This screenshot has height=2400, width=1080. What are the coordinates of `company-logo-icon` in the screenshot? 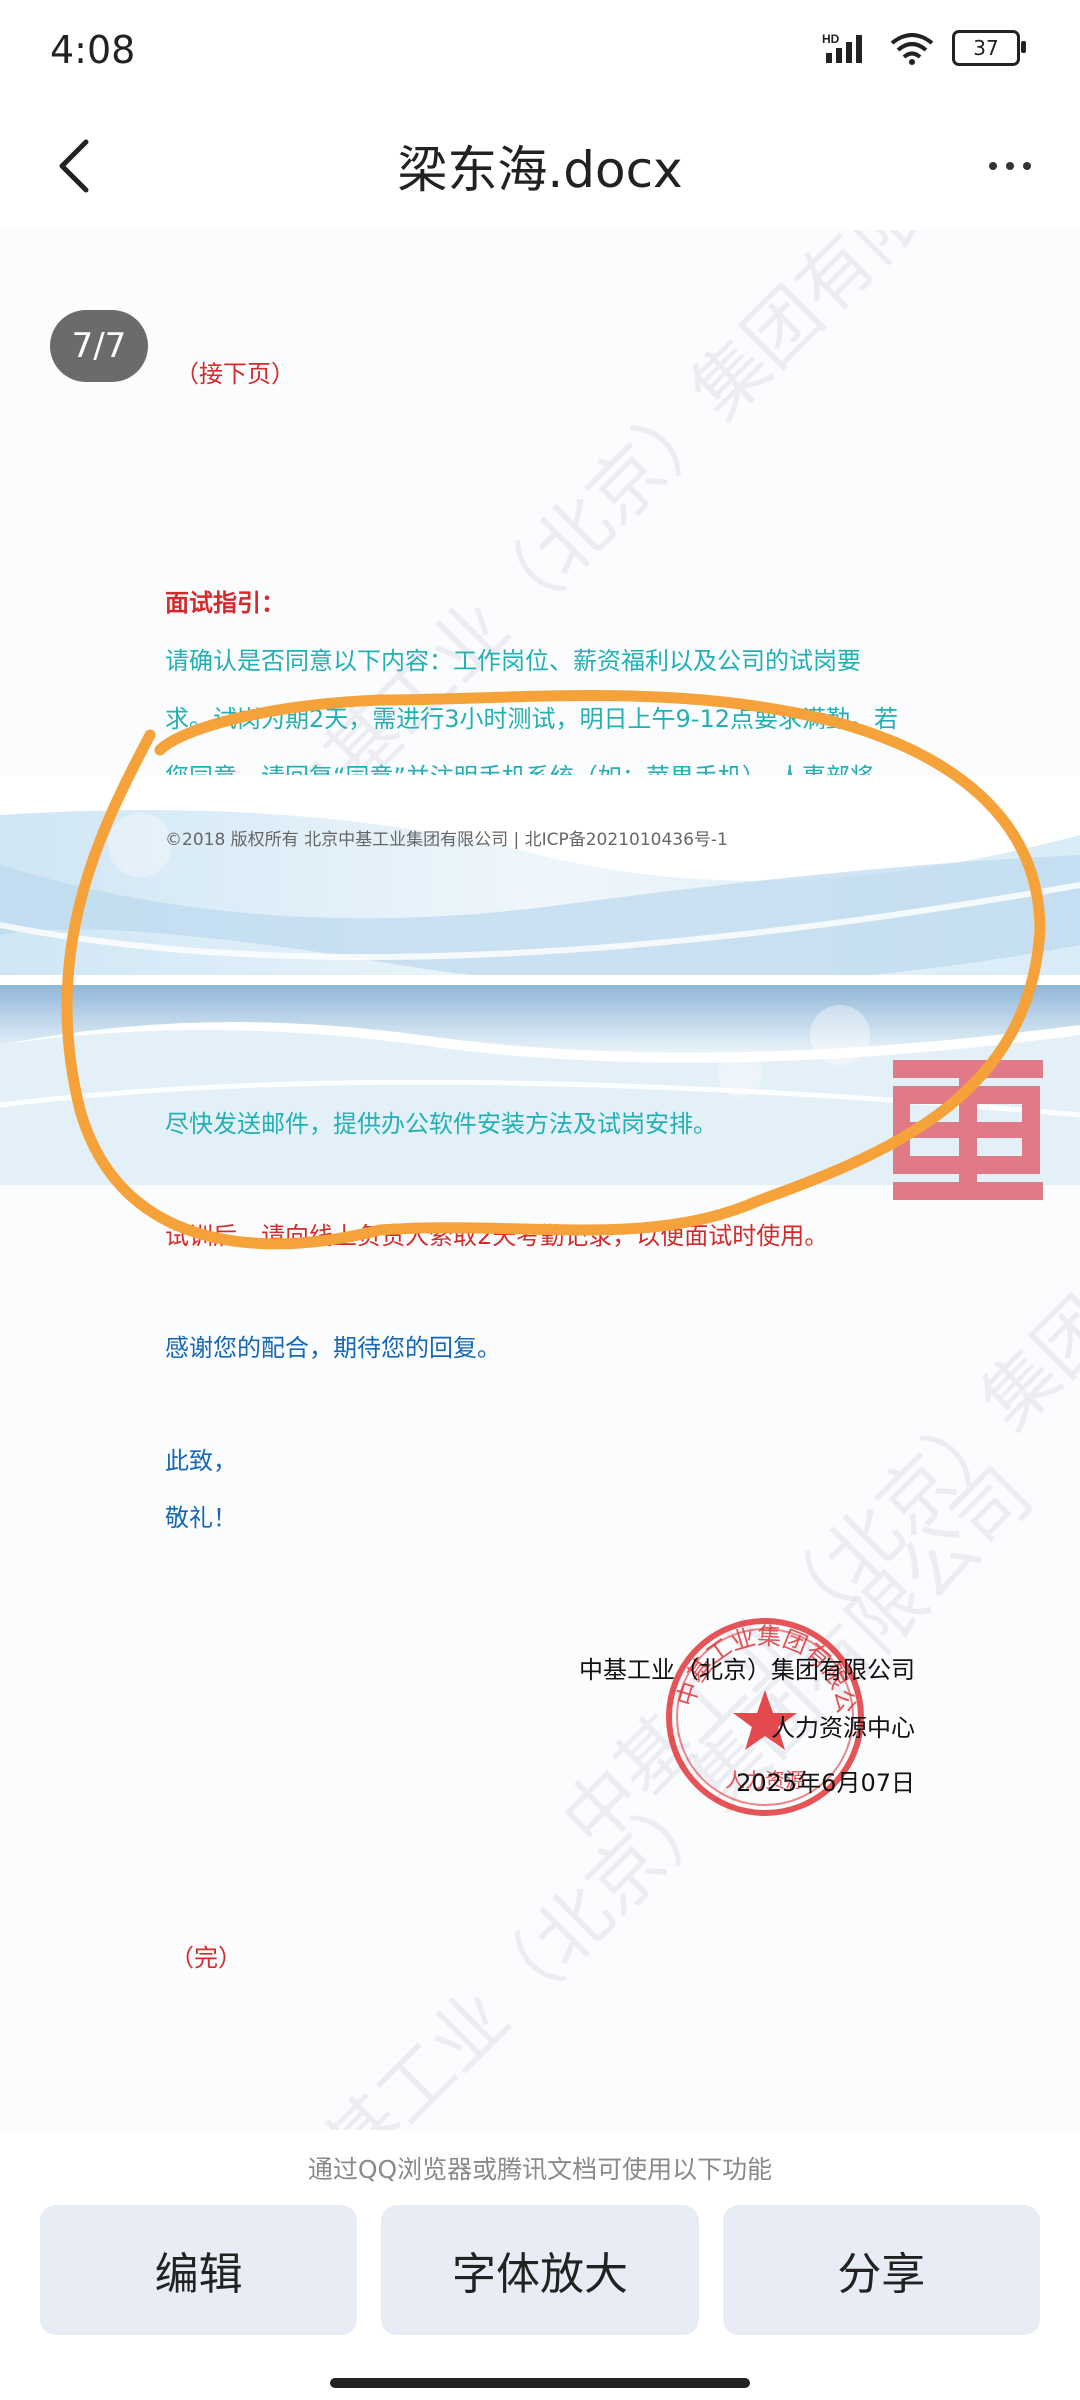 It's located at (968, 1130).